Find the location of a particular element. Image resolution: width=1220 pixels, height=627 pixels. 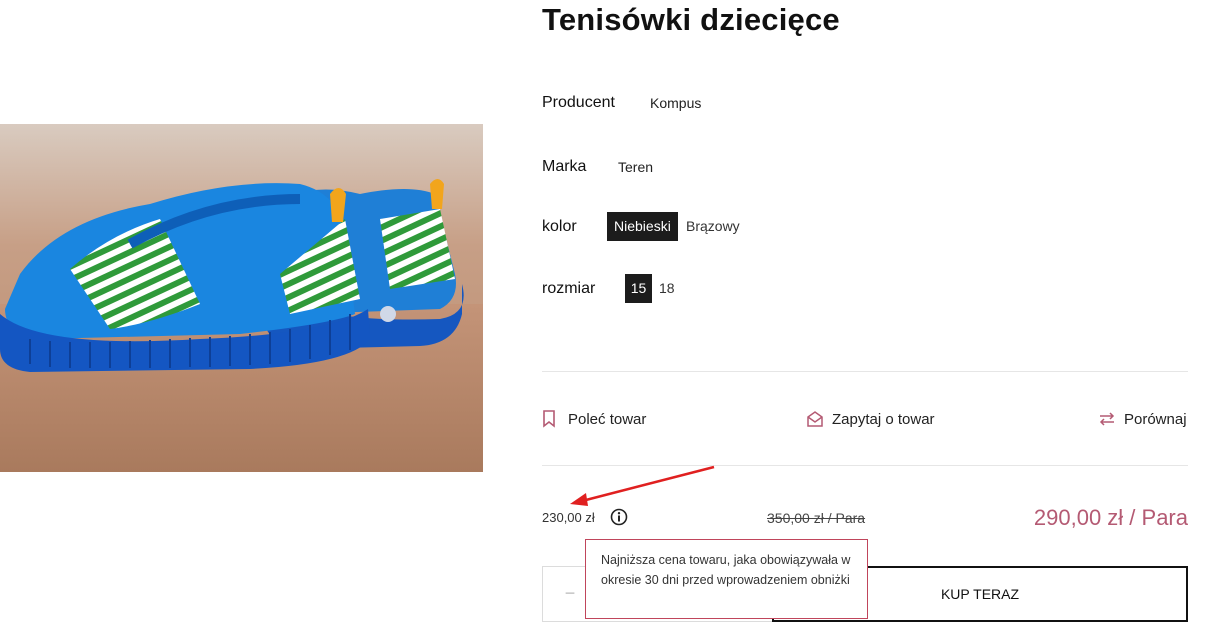

annotation-arrow is located at coordinates (642, 485).